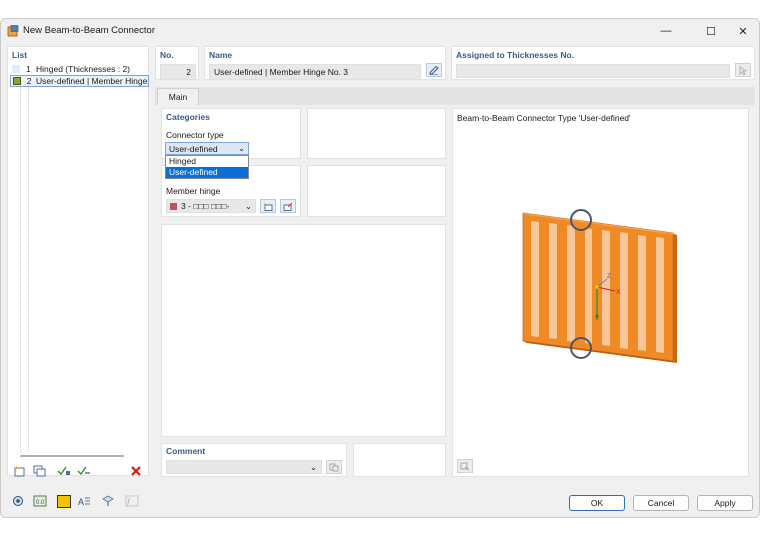 This screenshot has width=760, height=538. What do you see at coordinates (136, 471) in the screenshot?
I see `delete-icon` at bounding box center [136, 471].